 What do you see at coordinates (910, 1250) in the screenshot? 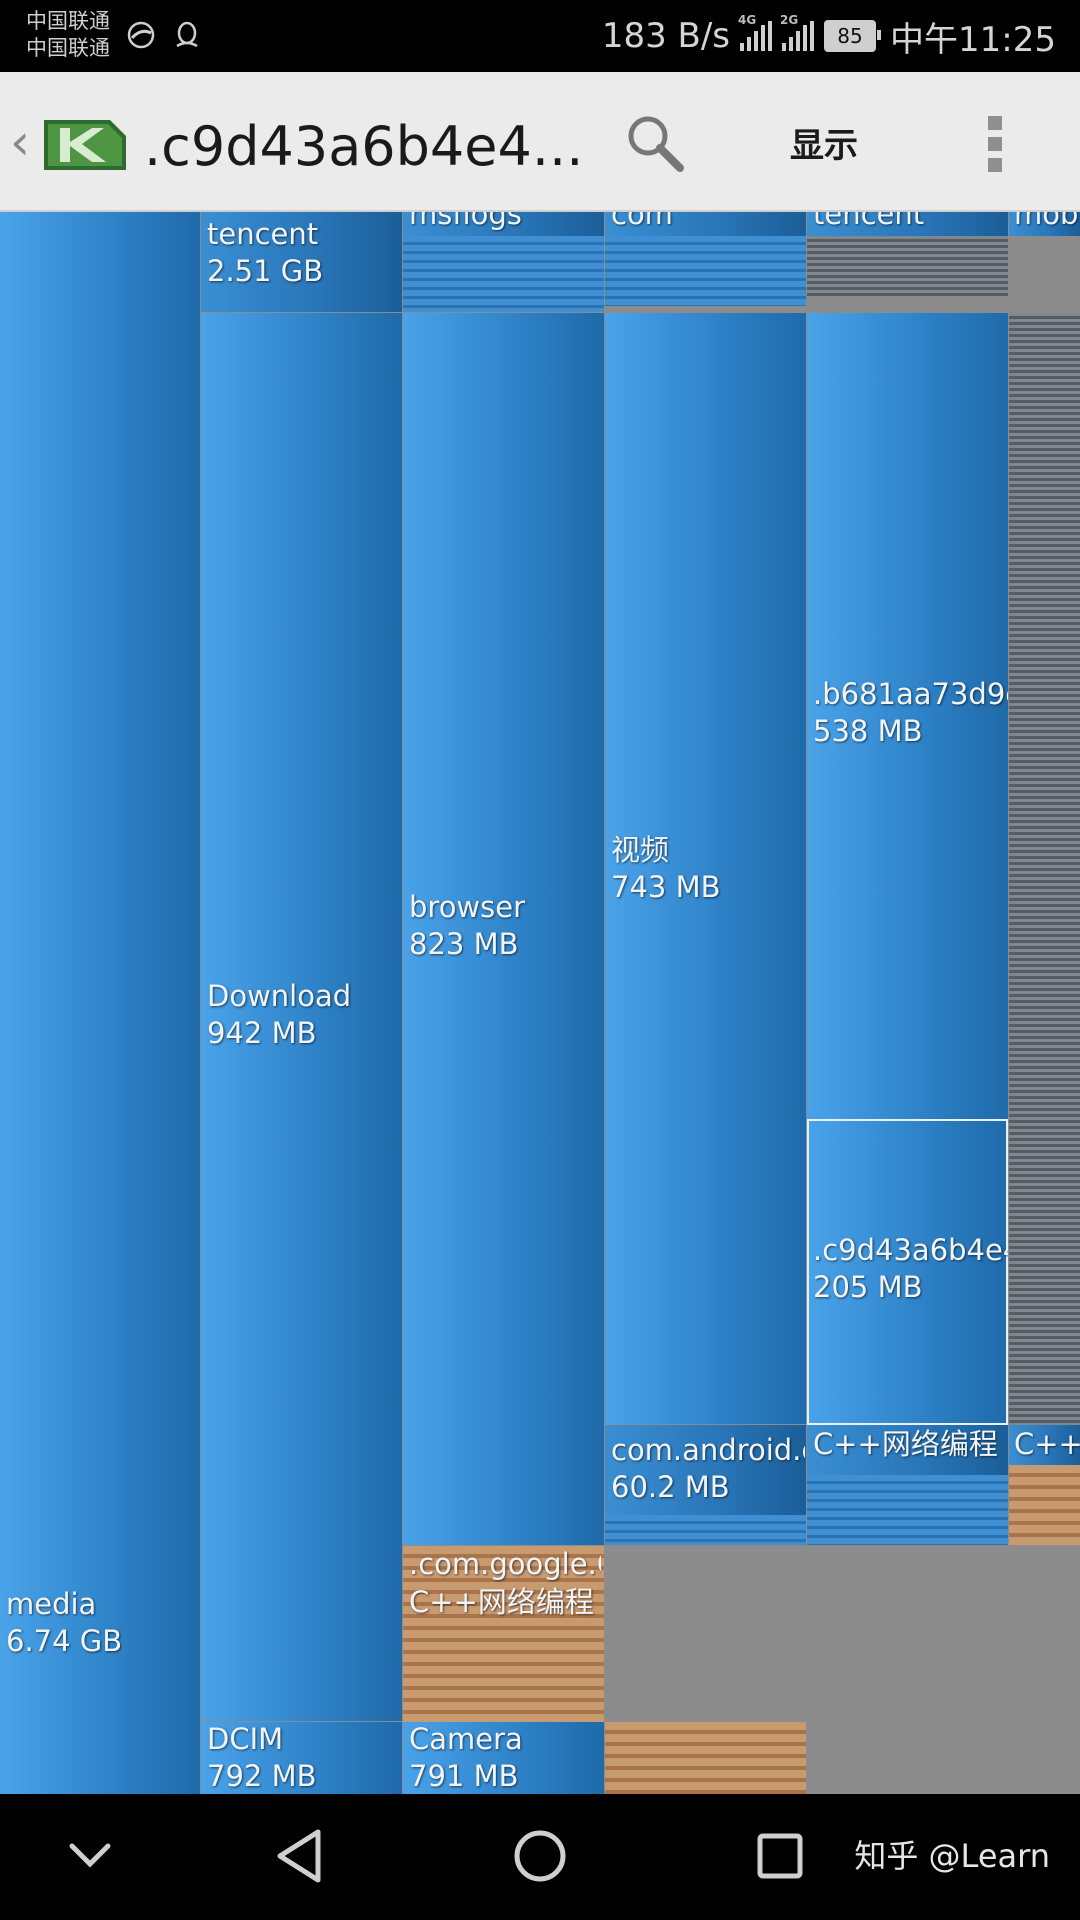
I see `tile-c9d43-name: .c9d43a6b4e4` at bounding box center [910, 1250].